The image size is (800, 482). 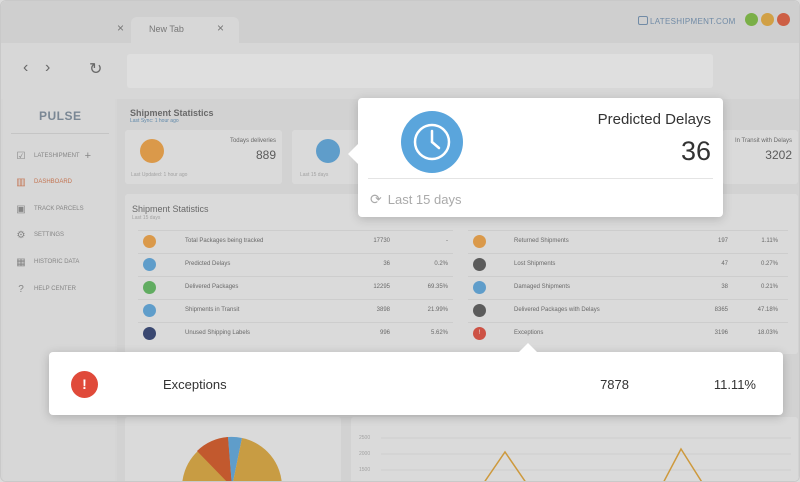 What do you see at coordinates (769, 241) in the screenshot?
I see `row-pct: 1.11%` at bounding box center [769, 241].